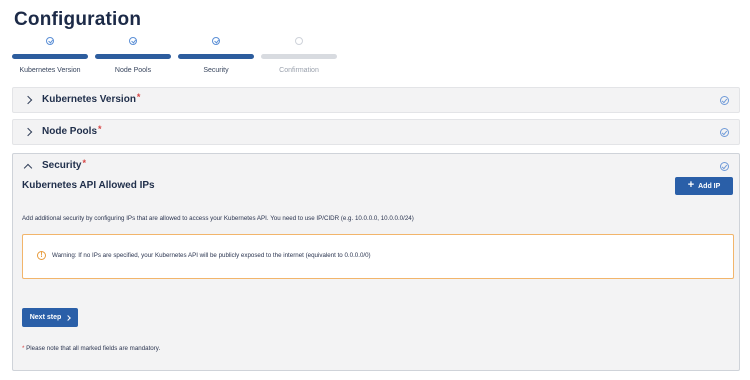 The image size is (750, 380). I want to click on panel-header-node-pools: Node Pools*, so click(376, 133).